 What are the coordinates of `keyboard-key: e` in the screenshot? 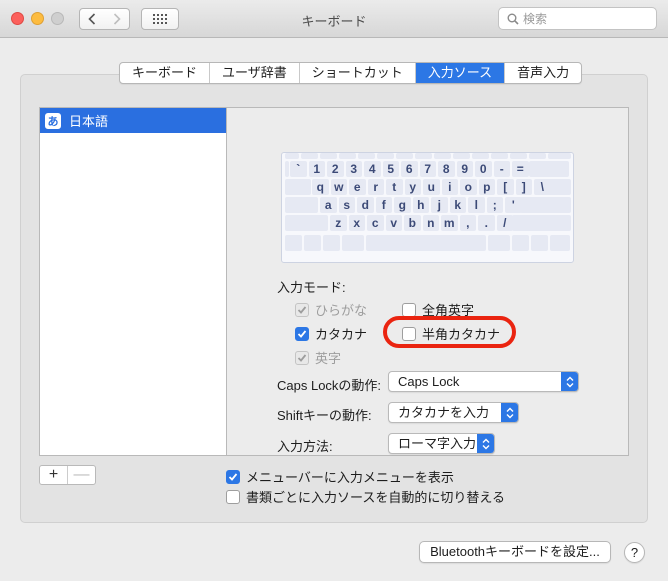 It's located at (357, 187).